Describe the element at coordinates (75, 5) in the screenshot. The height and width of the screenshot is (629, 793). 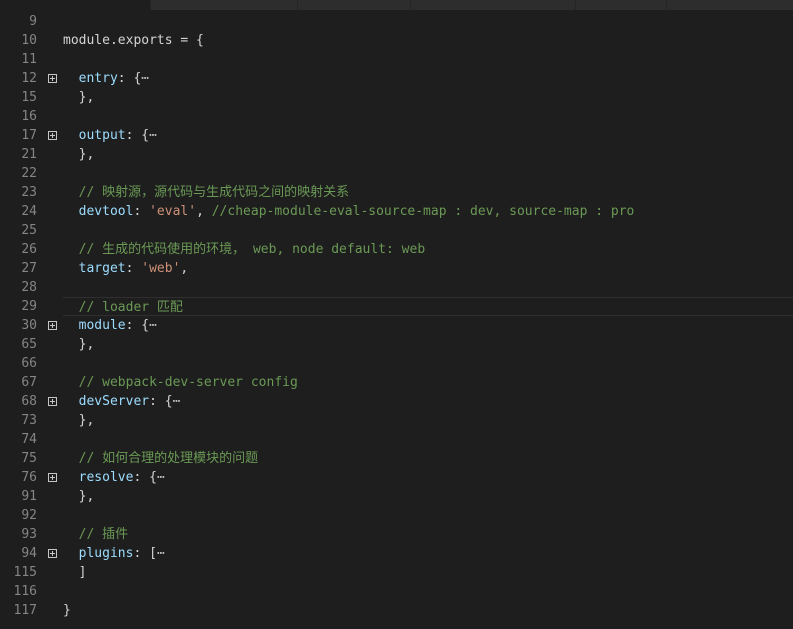
I see `tab-active` at that location.